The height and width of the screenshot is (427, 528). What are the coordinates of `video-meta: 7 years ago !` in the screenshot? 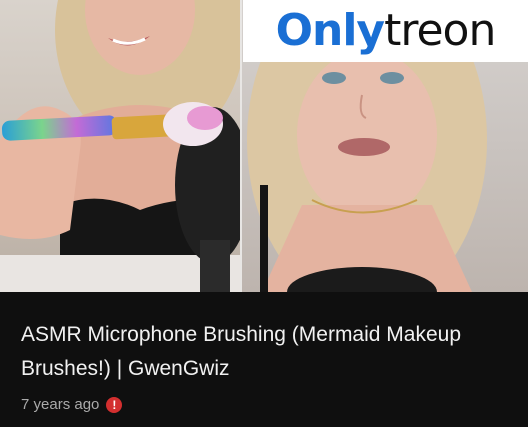 It's located at (72, 404).